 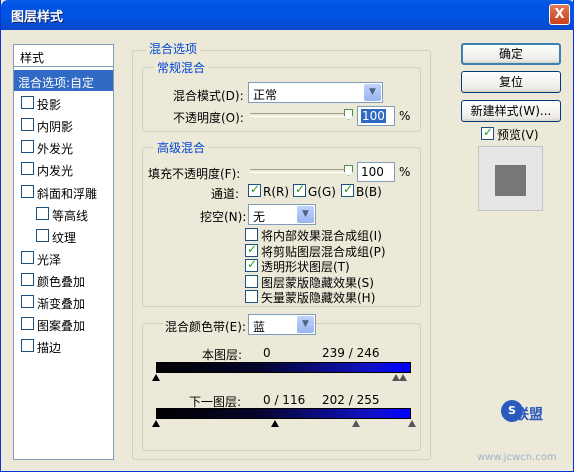 I want to click on under-layer-black-slider-right, so click(x=275, y=423).